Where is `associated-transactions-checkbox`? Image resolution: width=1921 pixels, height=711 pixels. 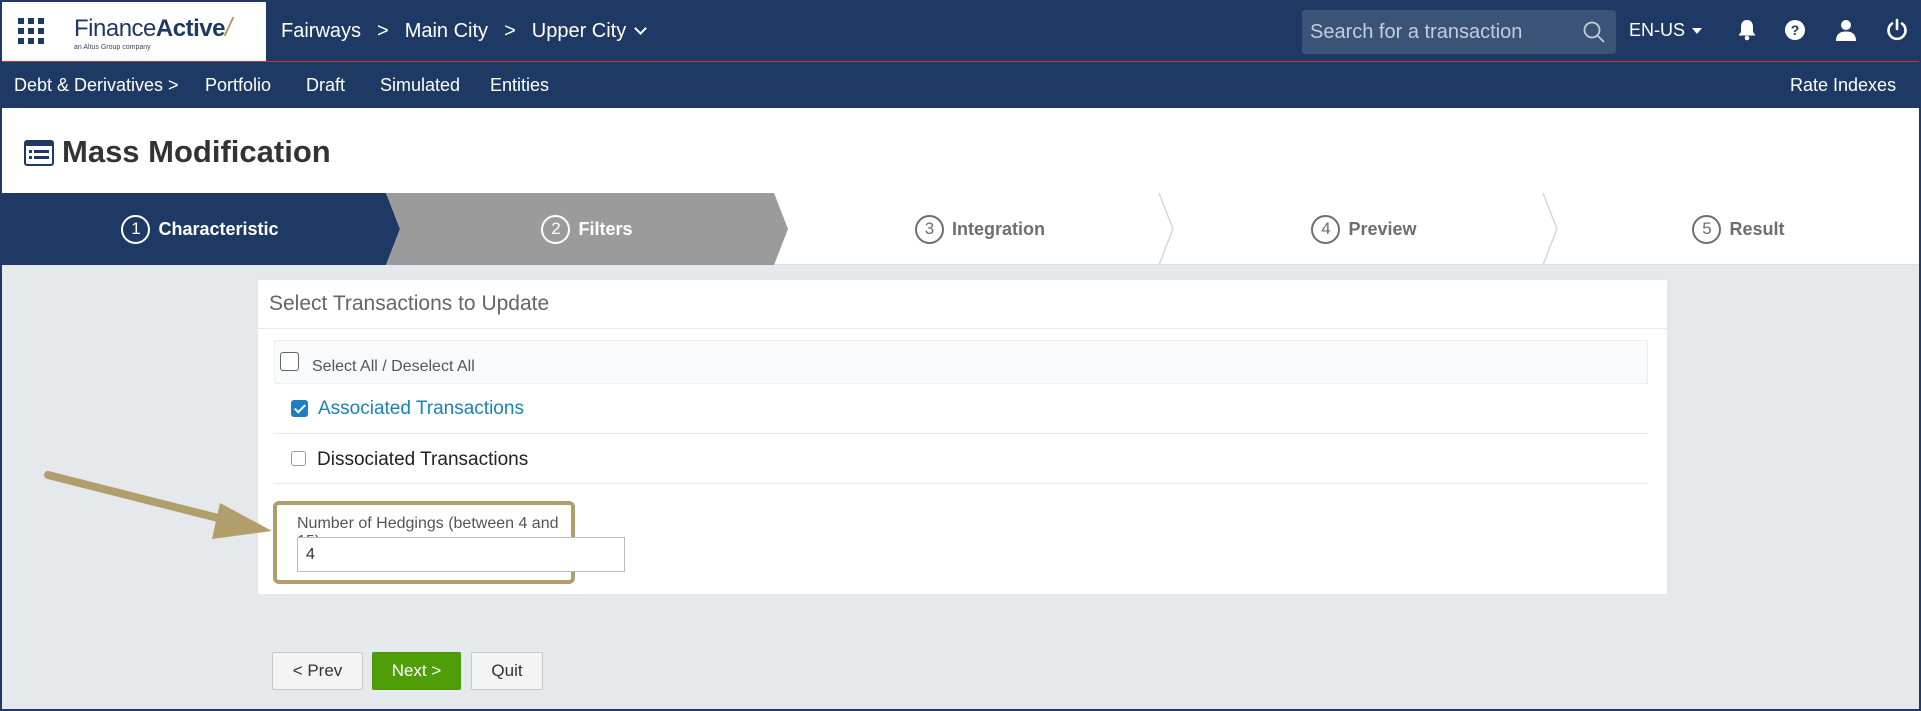 associated-transactions-checkbox is located at coordinates (299, 408).